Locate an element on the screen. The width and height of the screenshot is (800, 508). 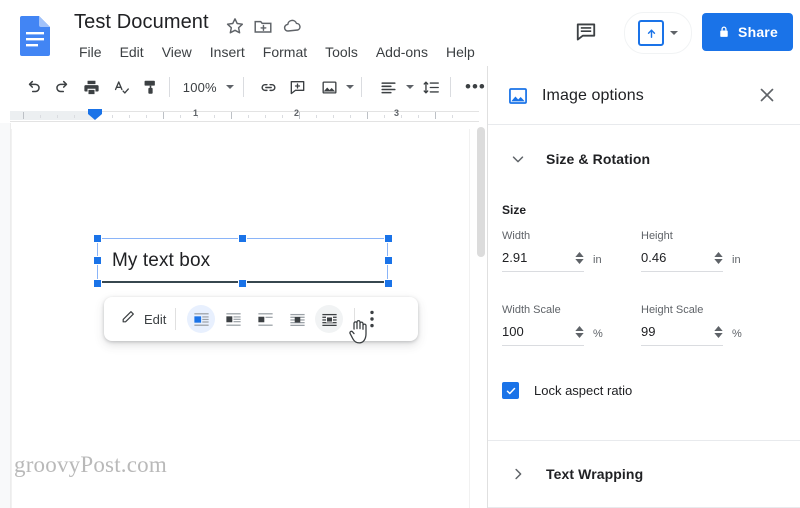
wrap-break-text-icon is located at coordinates (265, 319).